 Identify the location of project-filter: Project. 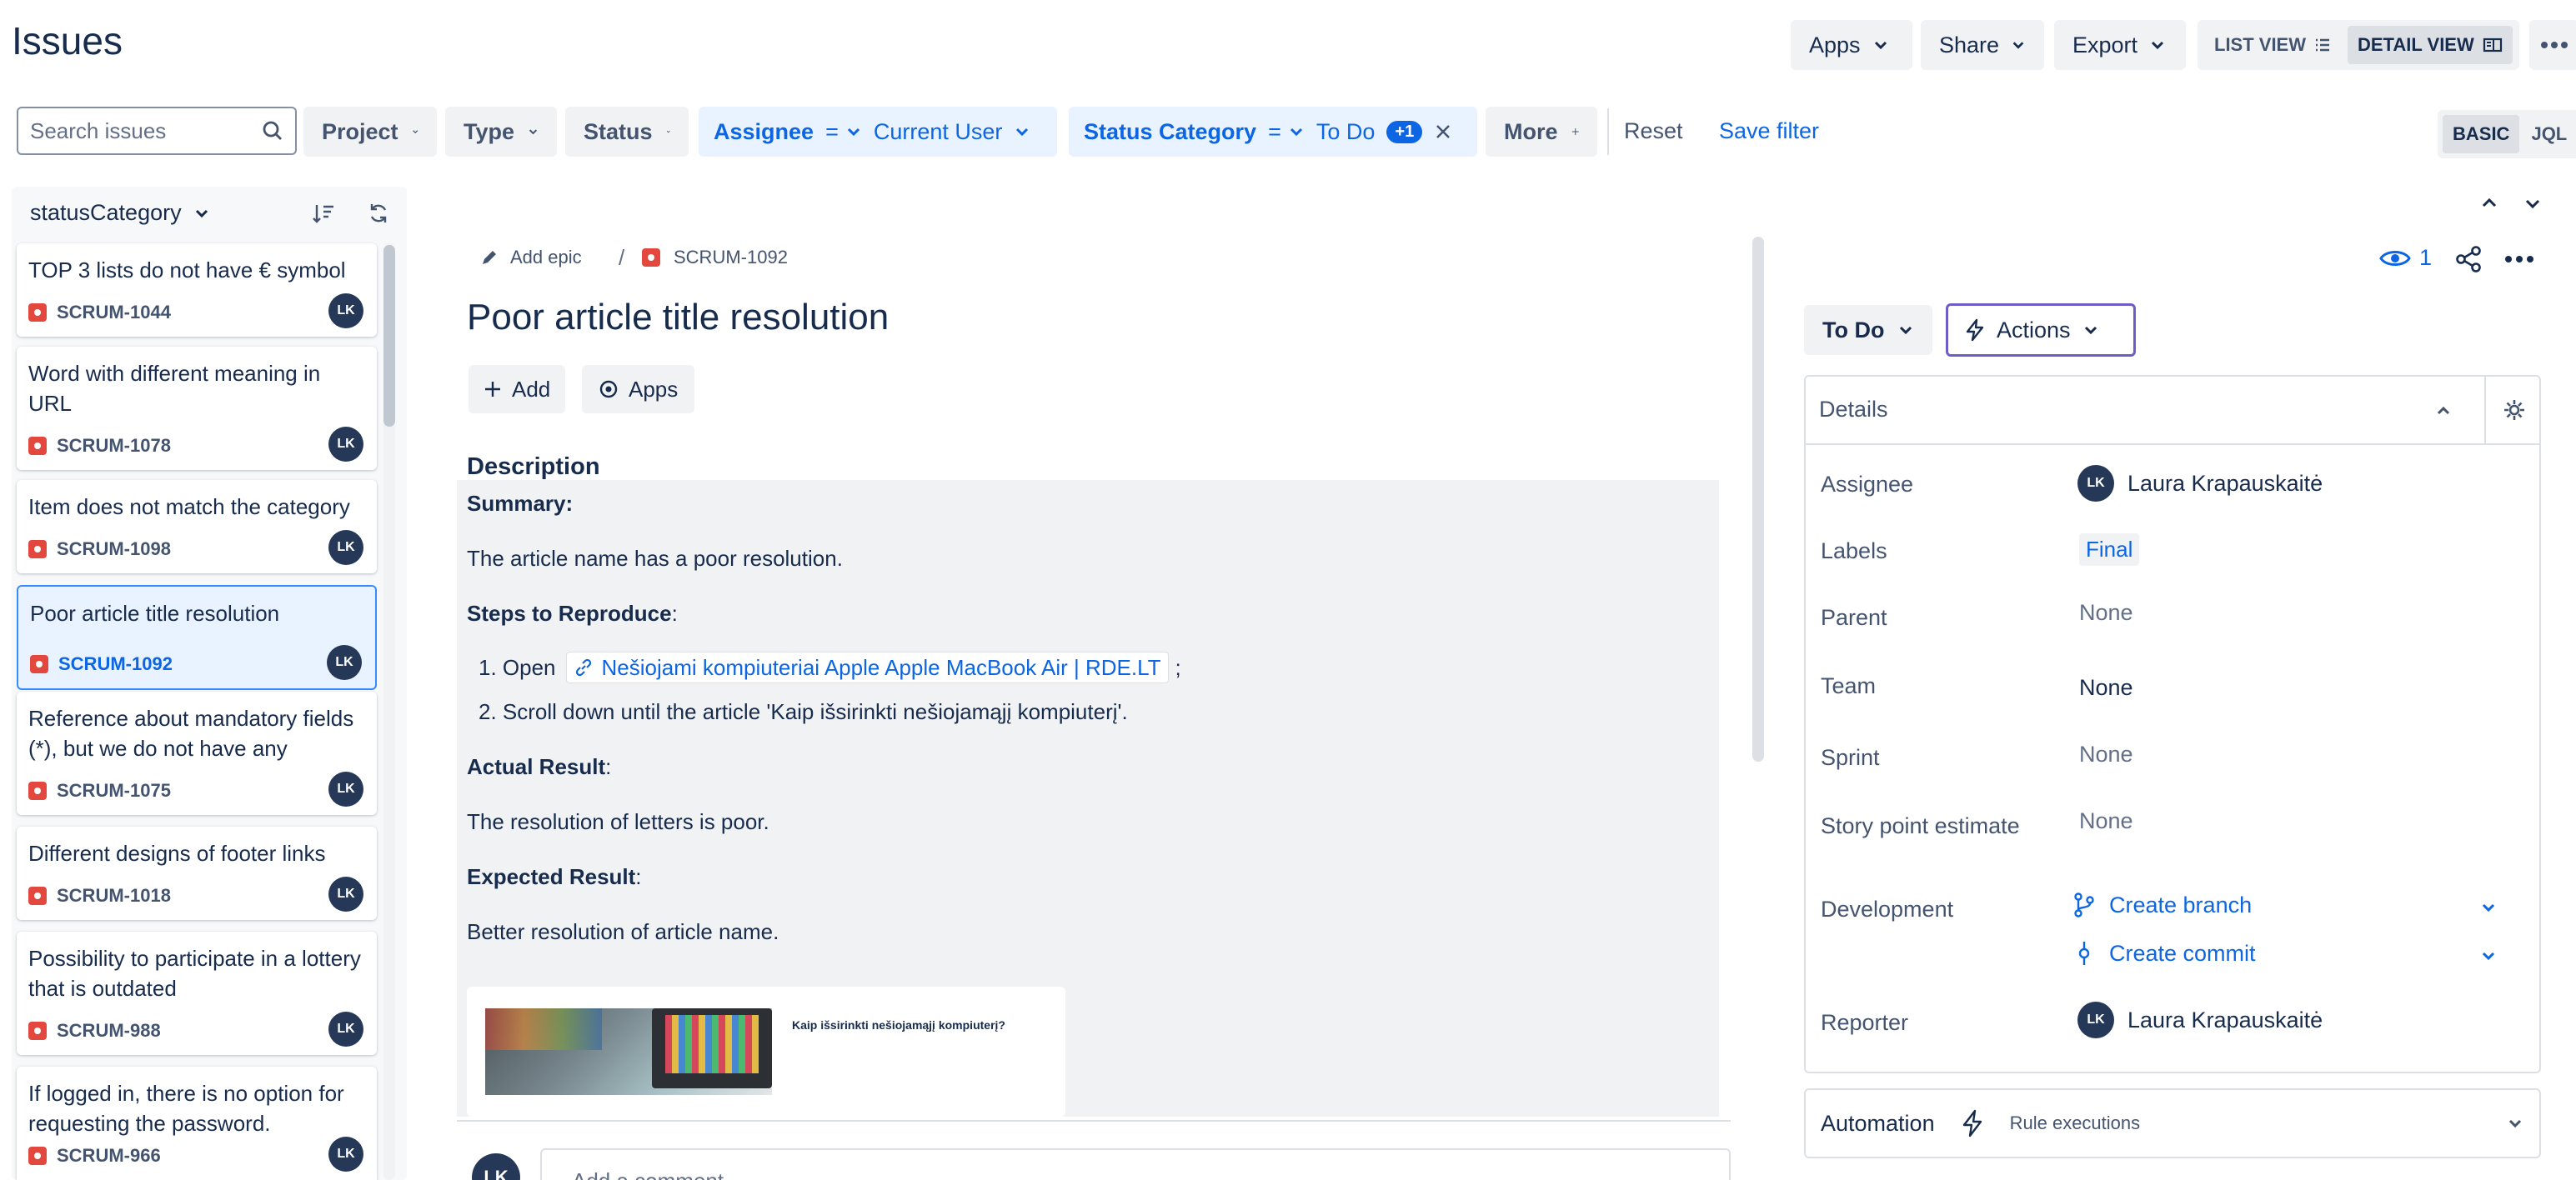
(370, 132).